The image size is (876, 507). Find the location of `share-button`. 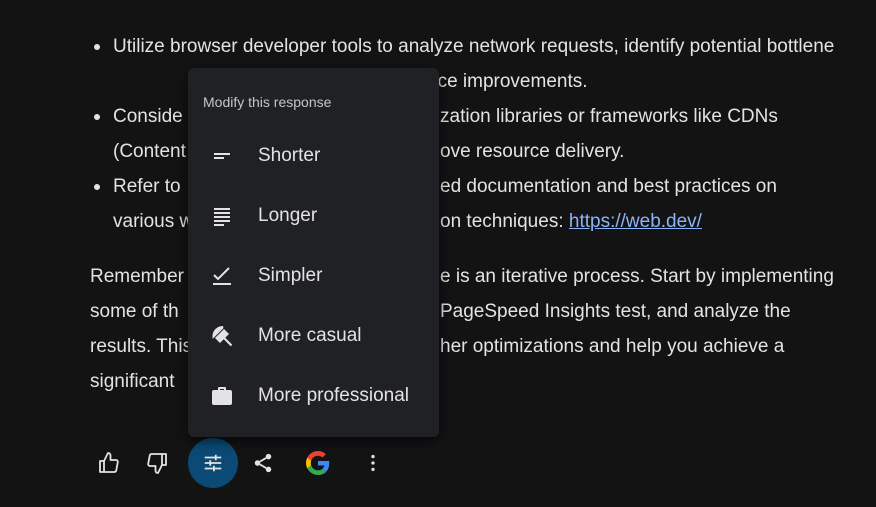

share-button is located at coordinates (263, 463).